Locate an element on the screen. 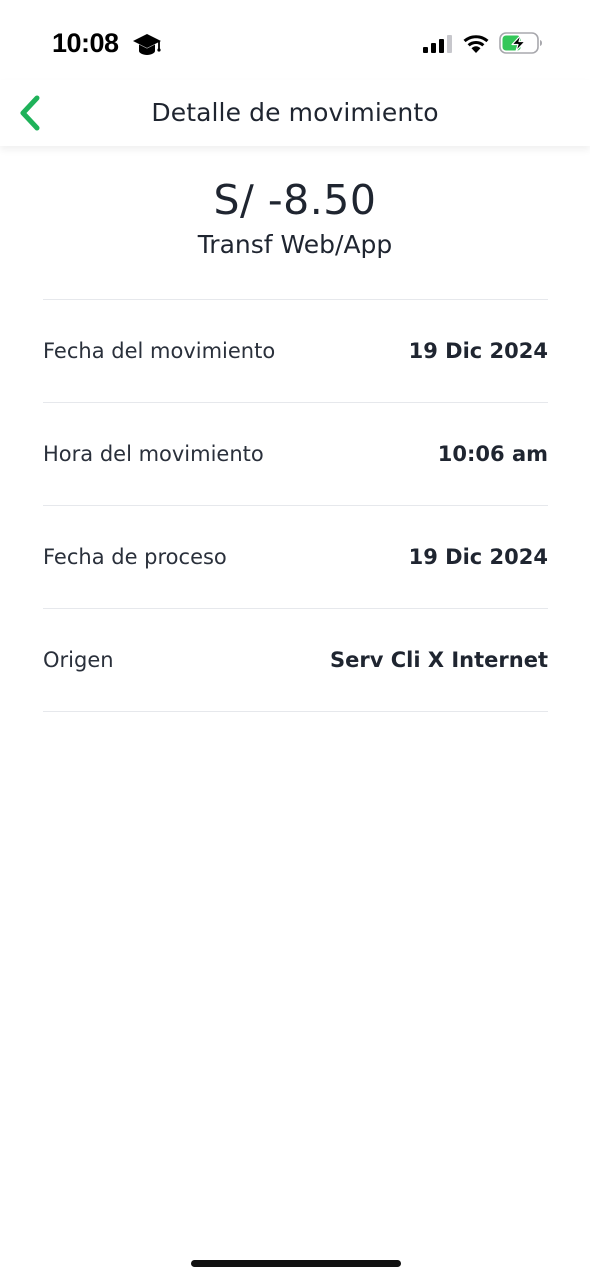 Image resolution: width=590 pixels, height=1280 pixels. graduation-cap-icon is located at coordinates (147, 44).